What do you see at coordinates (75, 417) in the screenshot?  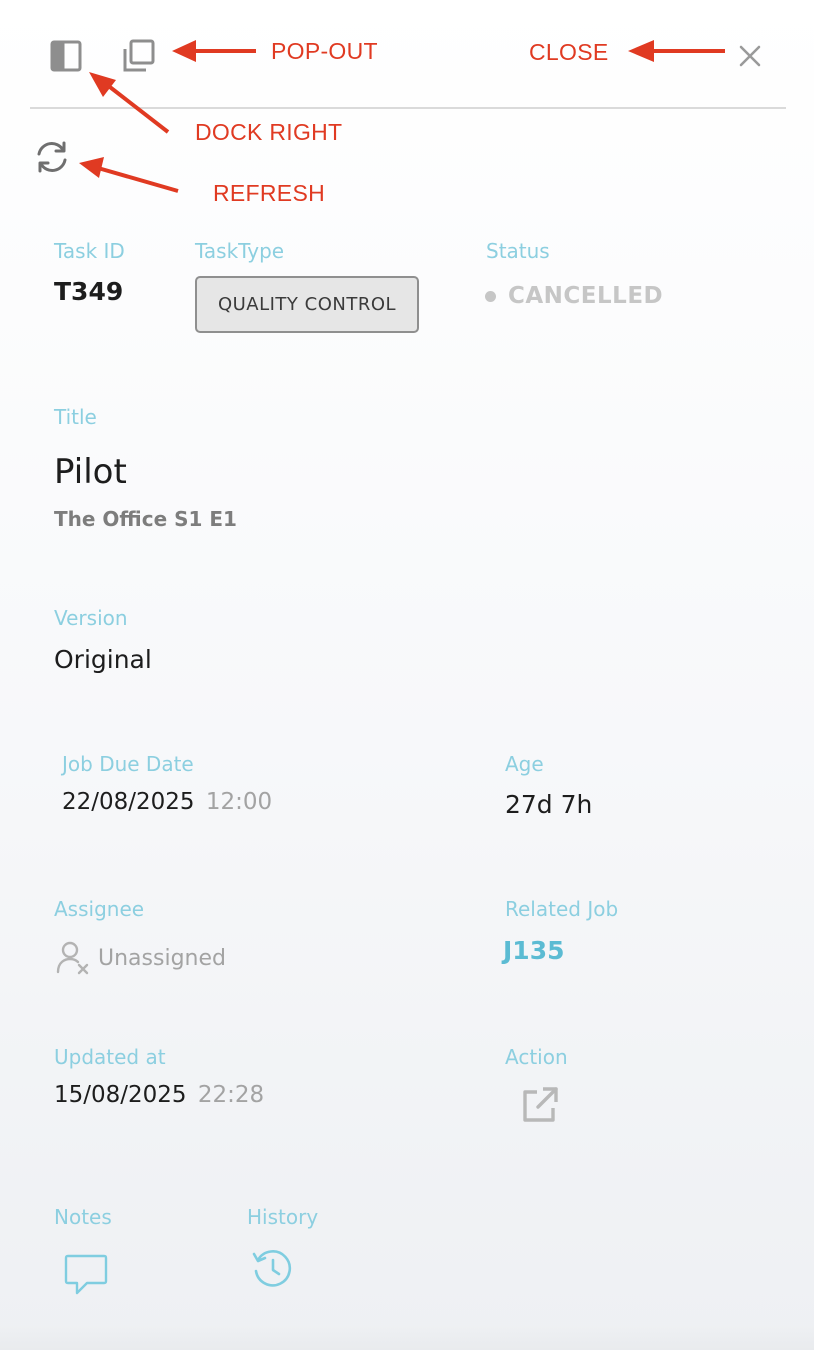 I see `title-label: Title` at bounding box center [75, 417].